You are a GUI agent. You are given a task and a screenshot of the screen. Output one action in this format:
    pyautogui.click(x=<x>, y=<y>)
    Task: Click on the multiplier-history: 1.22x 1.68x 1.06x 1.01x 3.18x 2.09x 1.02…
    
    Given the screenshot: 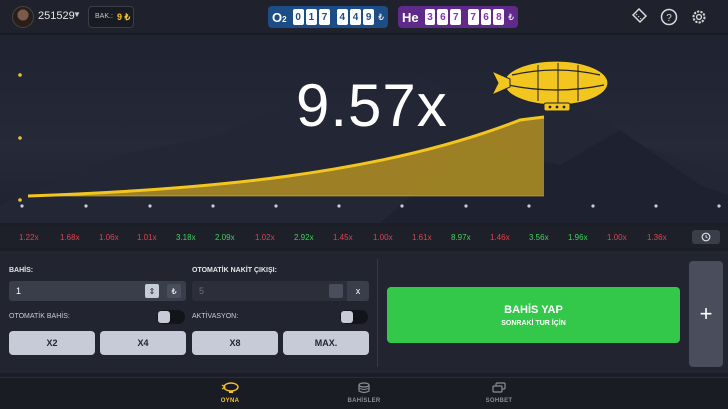 What is the action you would take?
    pyautogui.click(x=364, y=237)
    